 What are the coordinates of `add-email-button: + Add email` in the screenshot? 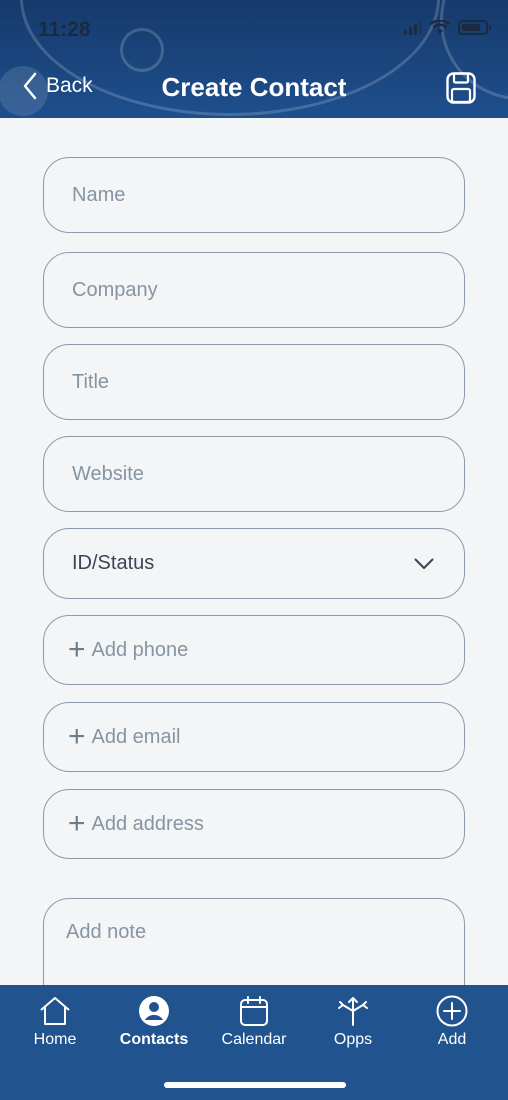 It's located at (254, 737).